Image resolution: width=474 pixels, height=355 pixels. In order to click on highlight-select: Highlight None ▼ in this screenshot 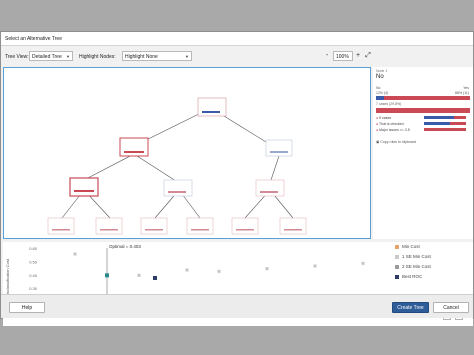, I will do `click(157, 56)`.